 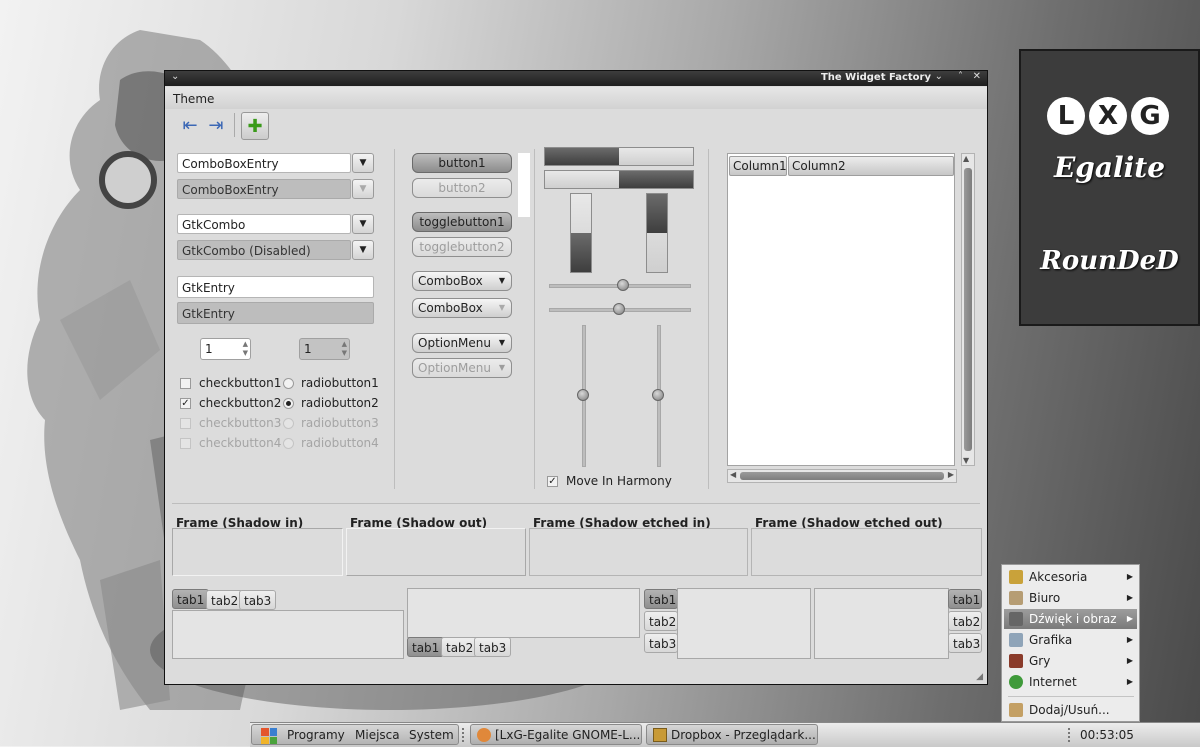 What do you see at coordinates (965, 621) in the screenshot?
I see `notebook4-tab2: tab2` at bounding box center [965, 621].